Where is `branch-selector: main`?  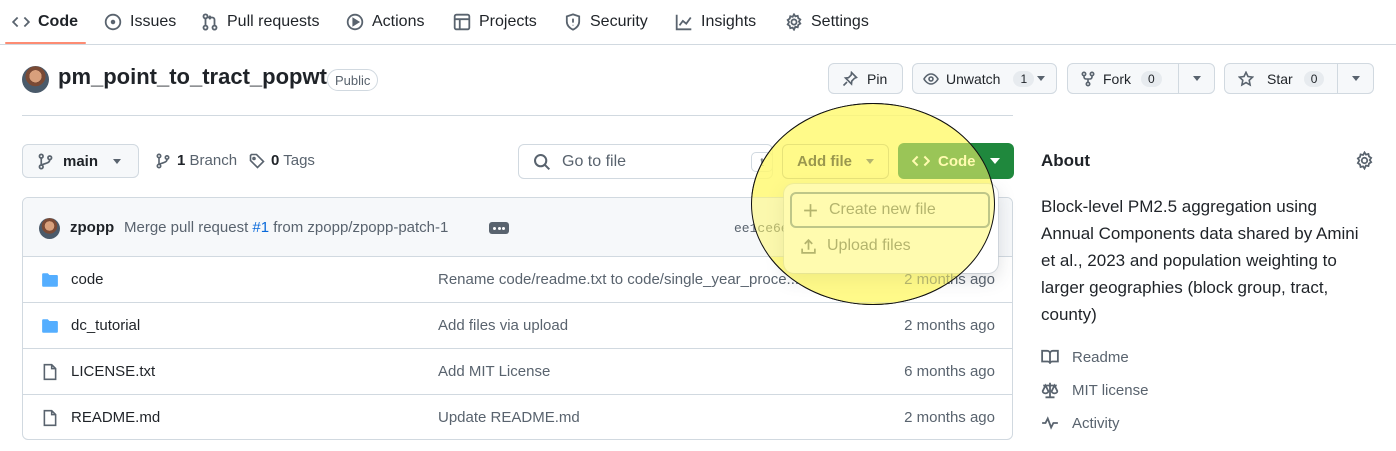 branch-selector: main is located at coordinates (80, 161).